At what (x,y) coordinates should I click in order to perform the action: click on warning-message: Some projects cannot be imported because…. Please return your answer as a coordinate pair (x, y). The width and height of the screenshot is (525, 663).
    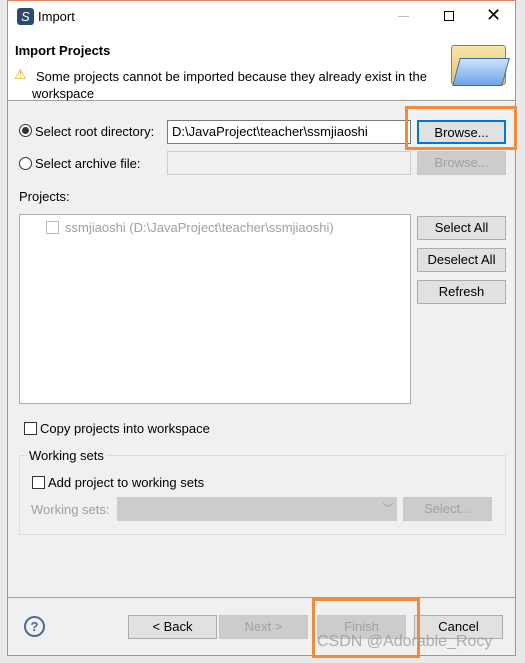
    Looking at the image, I should click on (229, 85).